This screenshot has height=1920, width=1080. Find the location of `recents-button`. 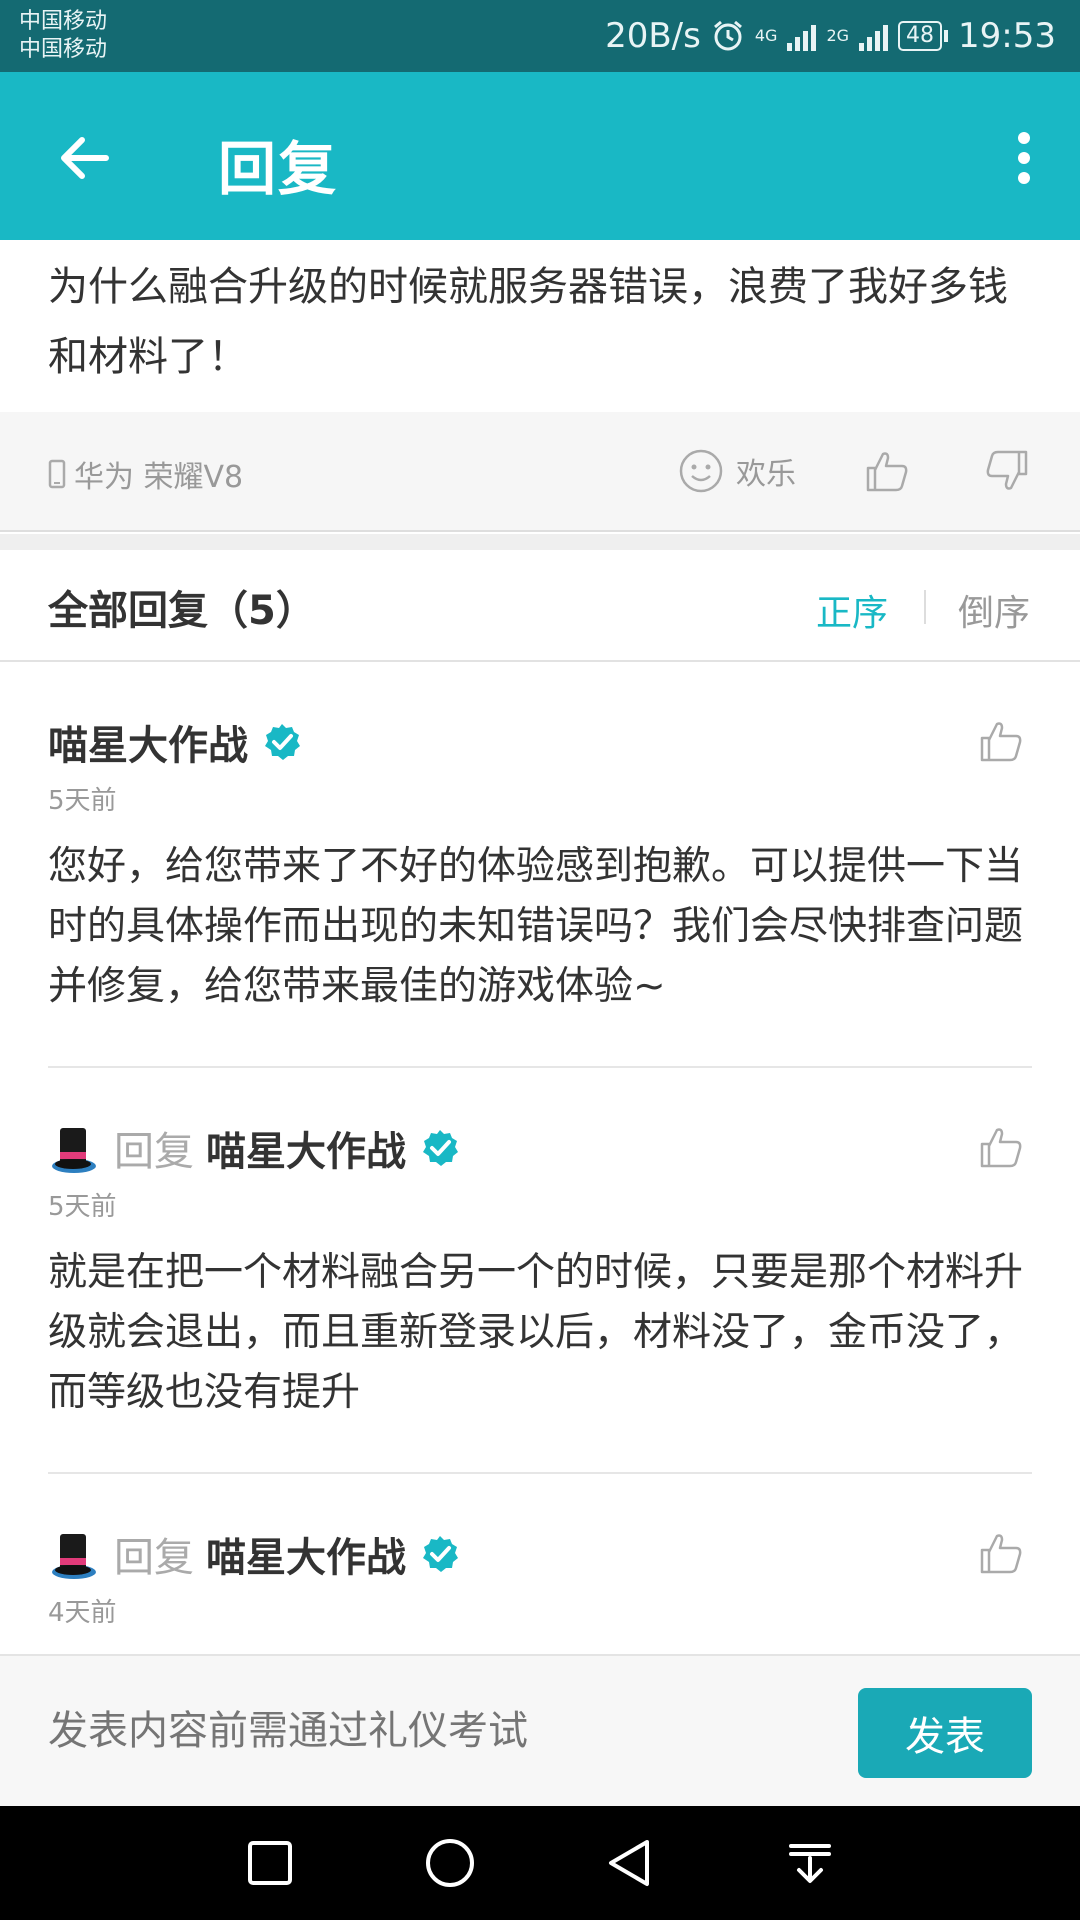

recents-button is located at coordinates (270, 1863).